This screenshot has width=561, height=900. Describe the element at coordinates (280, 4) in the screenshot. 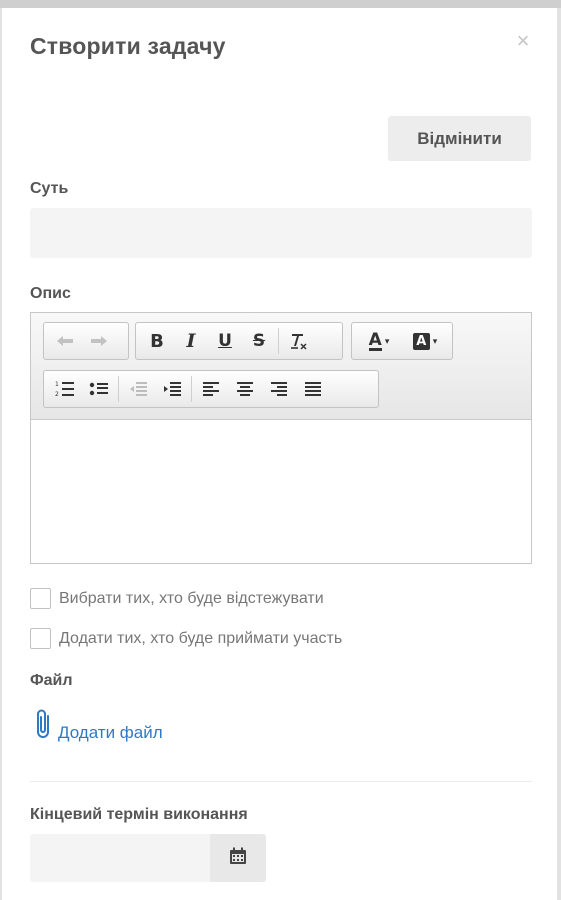

I see `window-top-strip` at that location.